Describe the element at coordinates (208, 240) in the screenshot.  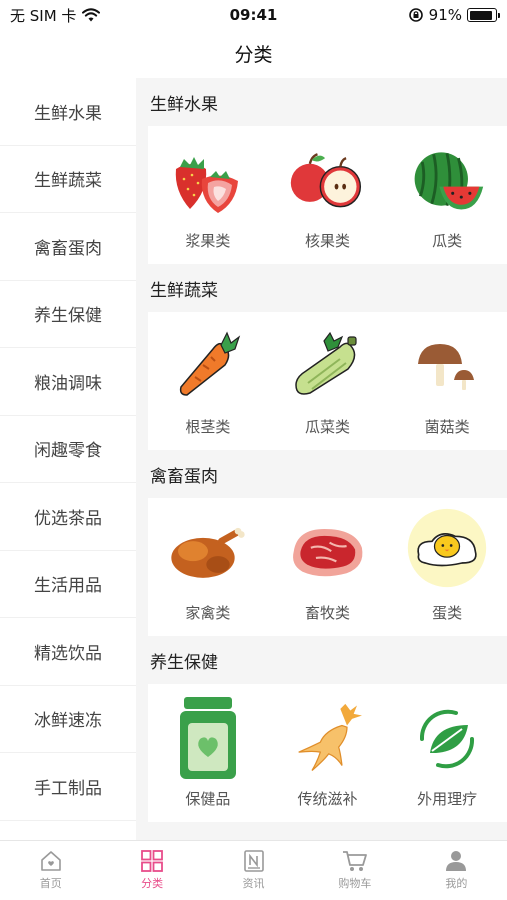
I see `category-label: 浆果类` at that location.